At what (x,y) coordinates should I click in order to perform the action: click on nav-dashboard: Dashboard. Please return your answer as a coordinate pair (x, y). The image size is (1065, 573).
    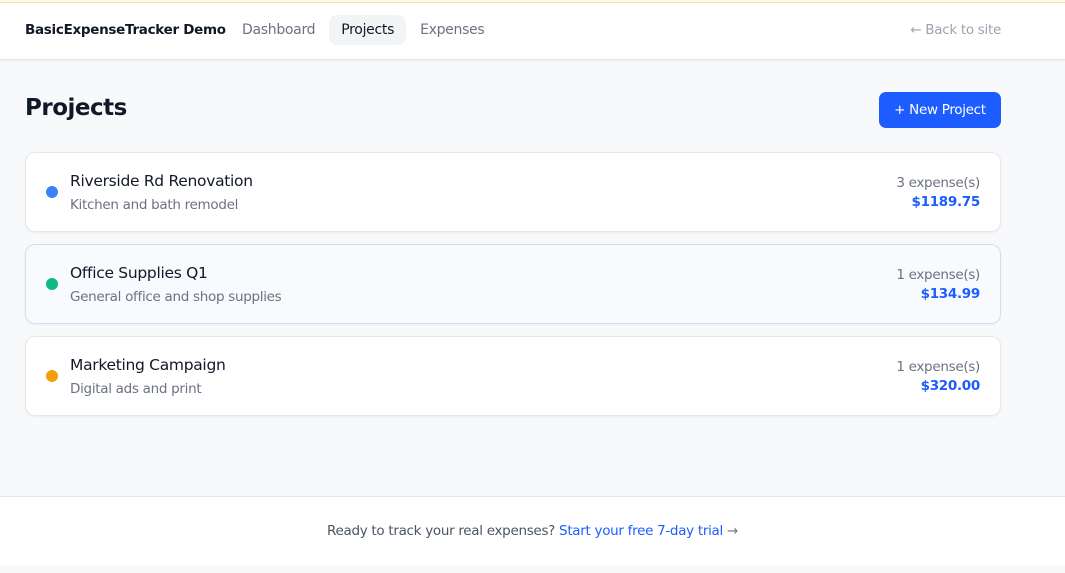
    Looking at the image, I should click on (278, 30).